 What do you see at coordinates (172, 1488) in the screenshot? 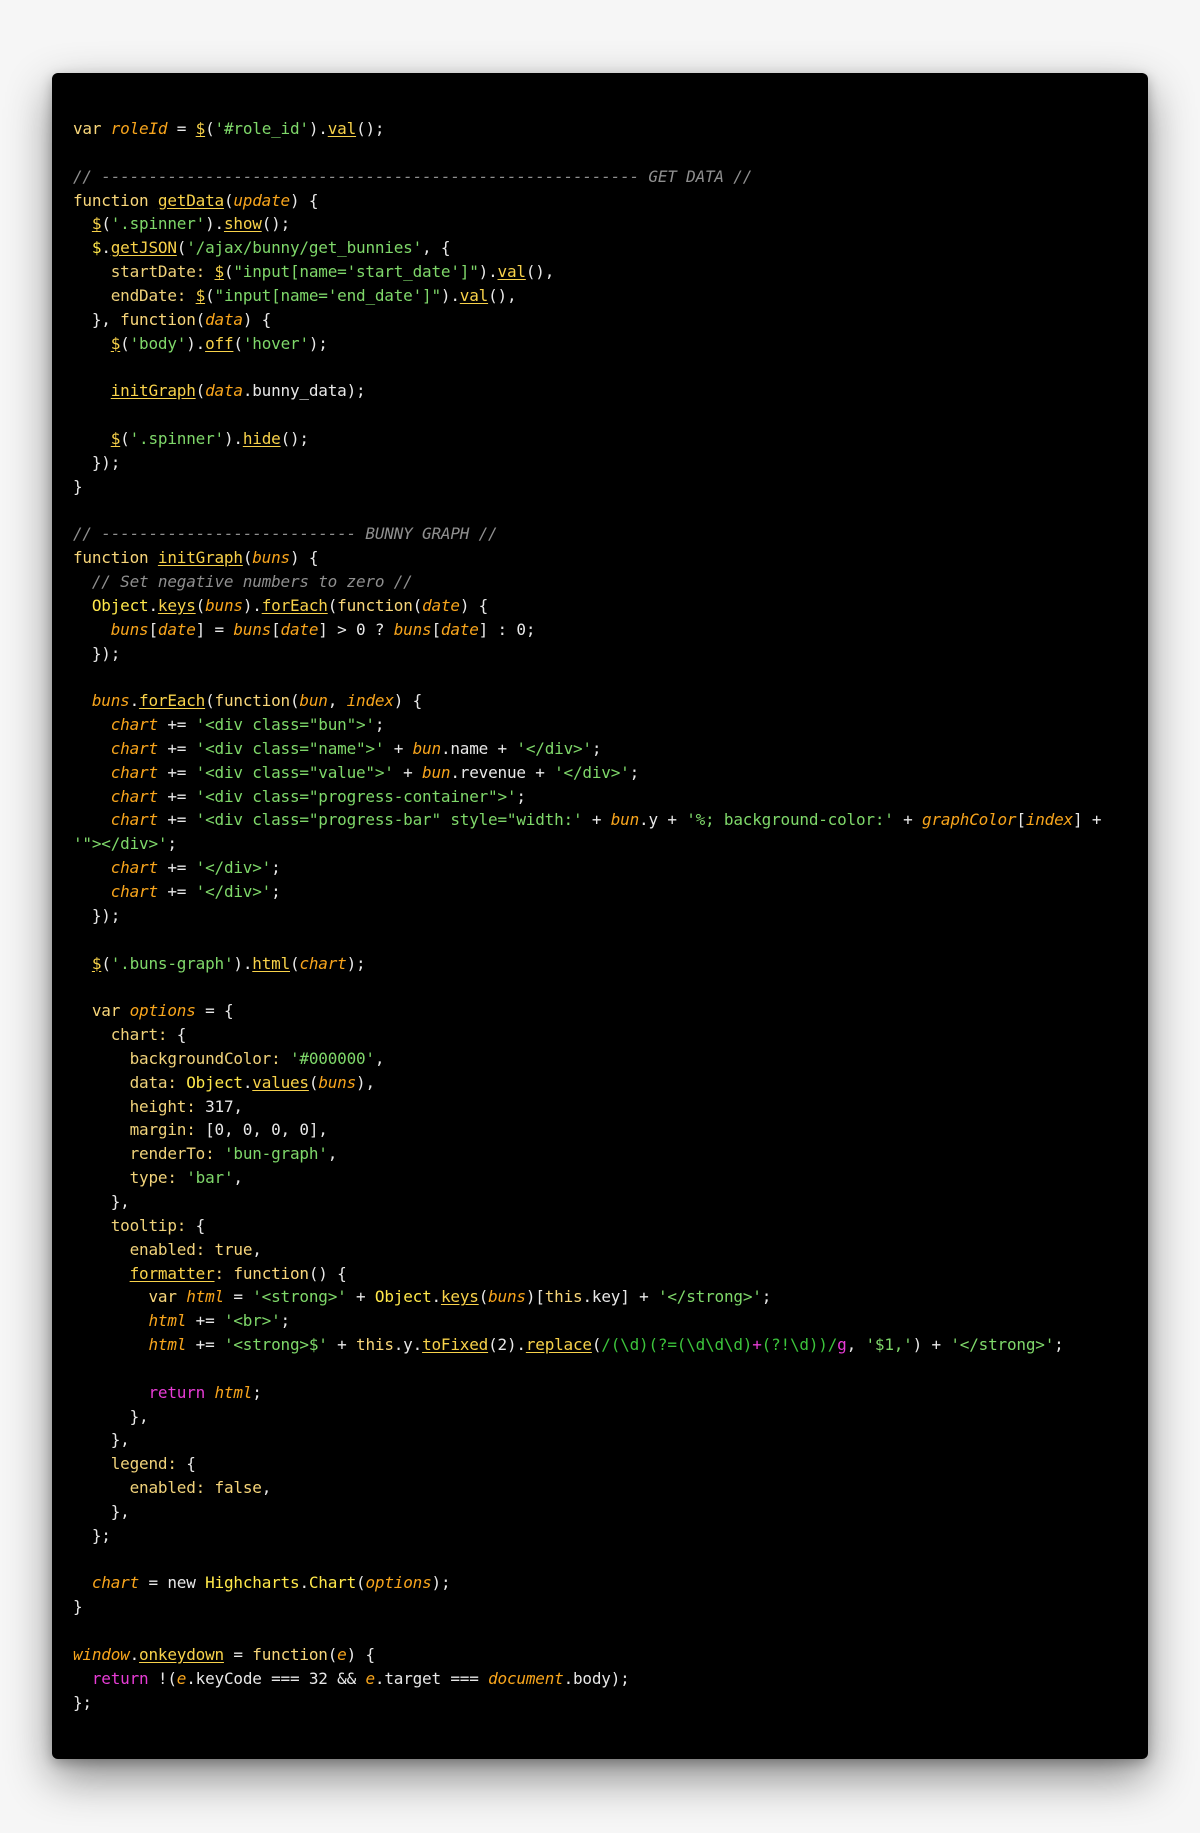
I see `code-token: enabled:` at bounding box center [172, 1488].